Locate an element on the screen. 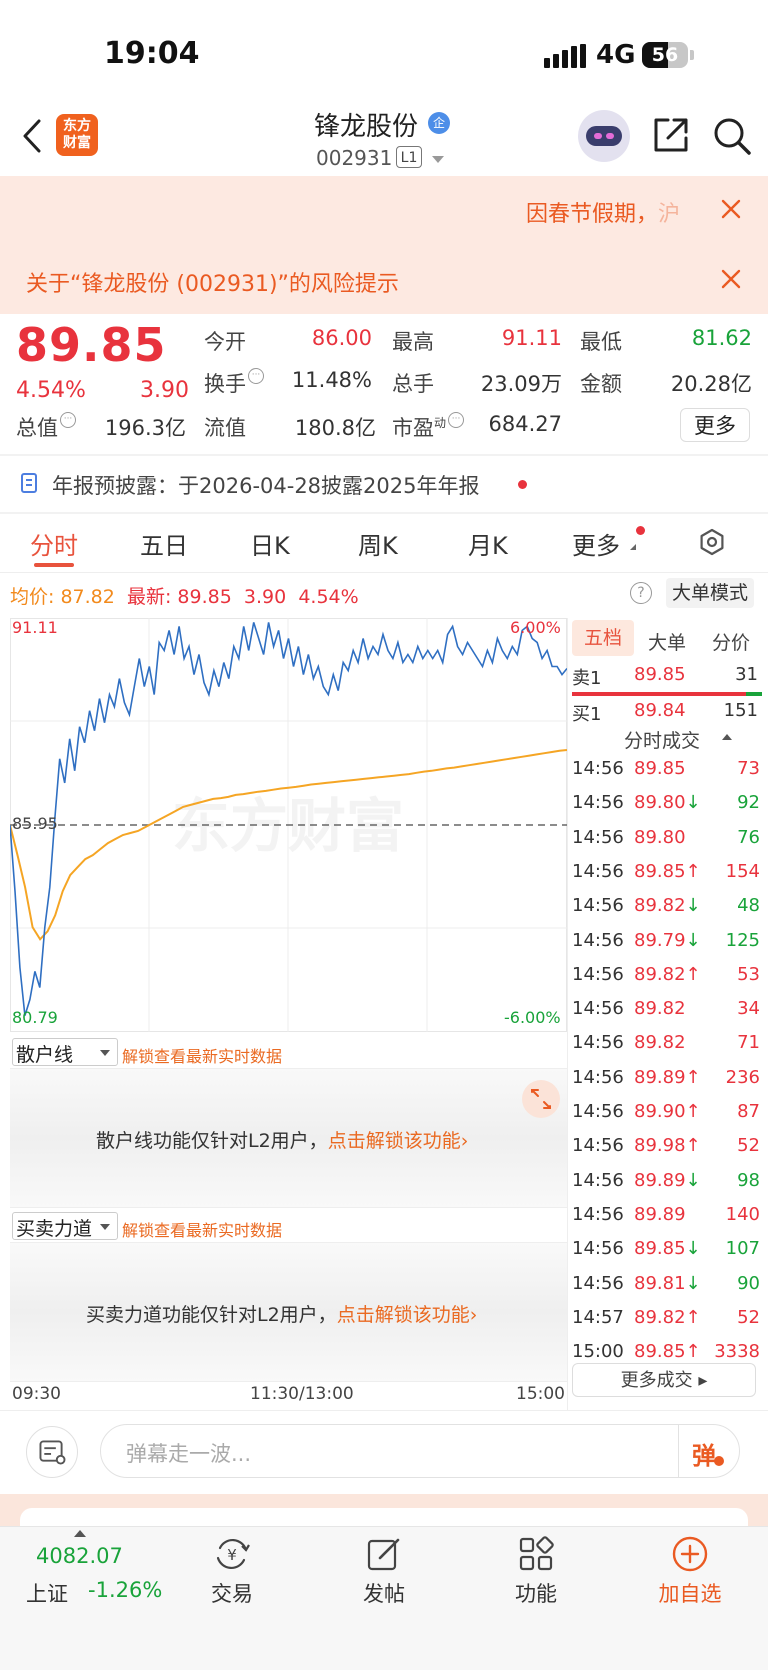  risk-notice: 关于“锋龙股份 (002931)”的风险提示 is located at coordinates (212, 282).